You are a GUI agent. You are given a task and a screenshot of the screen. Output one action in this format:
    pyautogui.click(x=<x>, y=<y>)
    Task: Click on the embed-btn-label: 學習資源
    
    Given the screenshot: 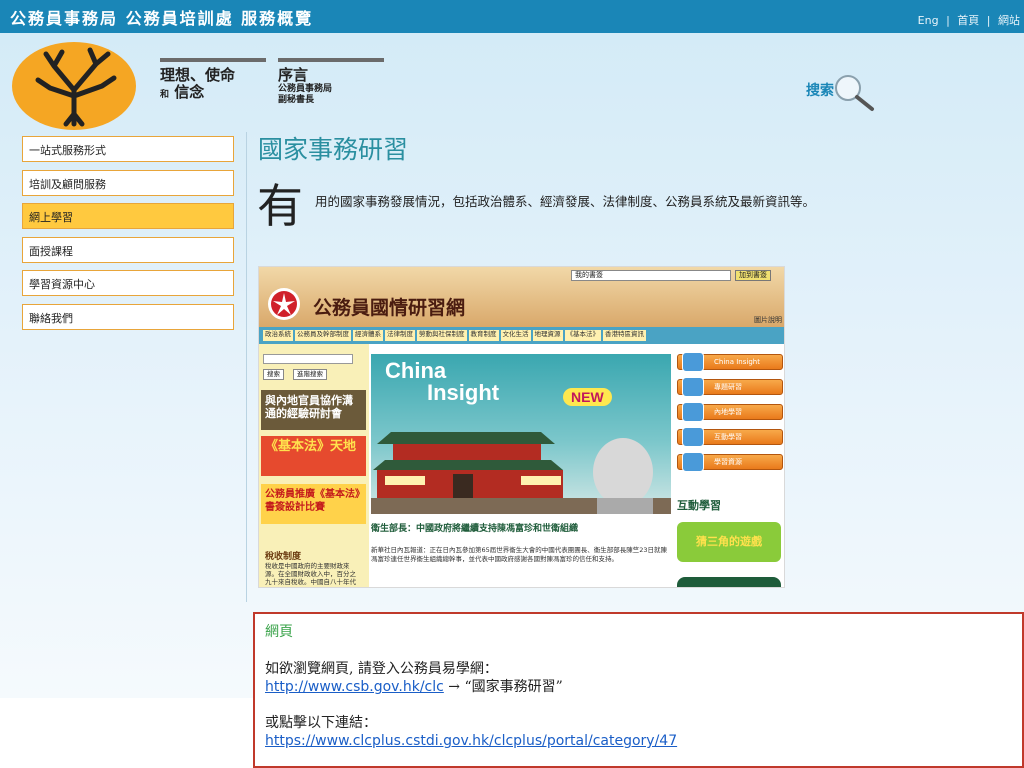 What is the action you would take?
    pyautogui.click(x=728, y=462)
    